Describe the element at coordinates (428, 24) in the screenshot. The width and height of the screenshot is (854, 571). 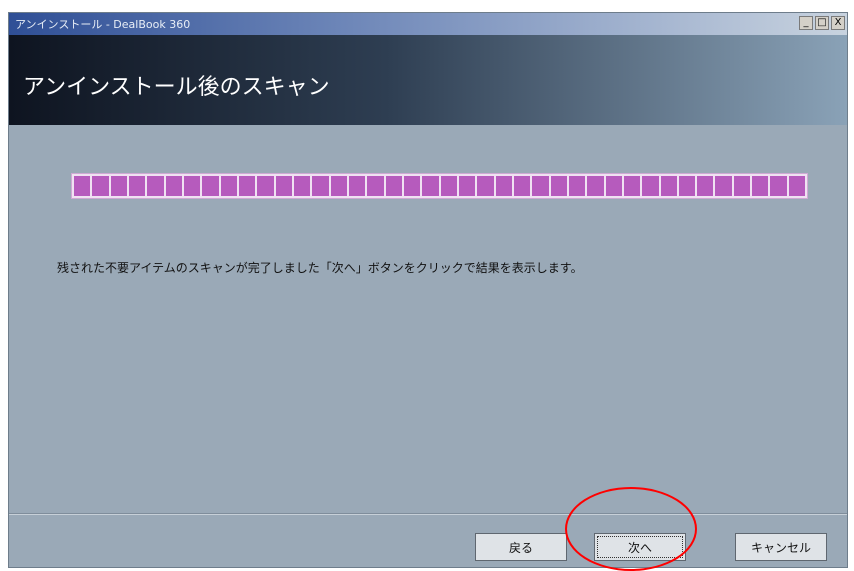
I see `title-bar: アンインストール - DealBook 360 _ □ X` at that location.